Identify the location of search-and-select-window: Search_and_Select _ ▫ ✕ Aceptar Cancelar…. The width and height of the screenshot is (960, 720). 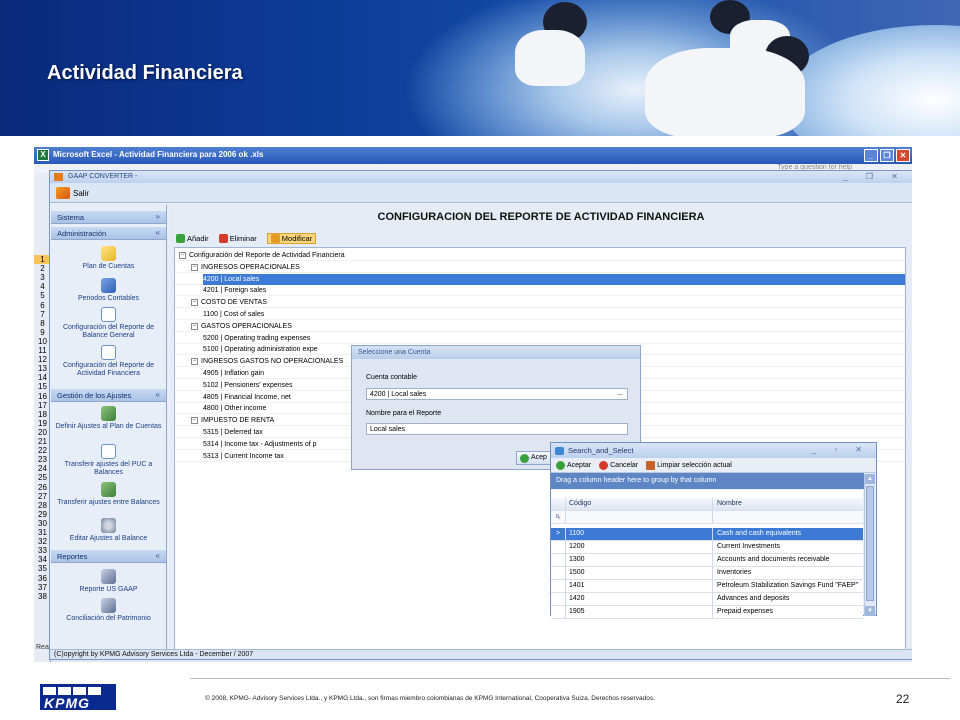
(713, 530).